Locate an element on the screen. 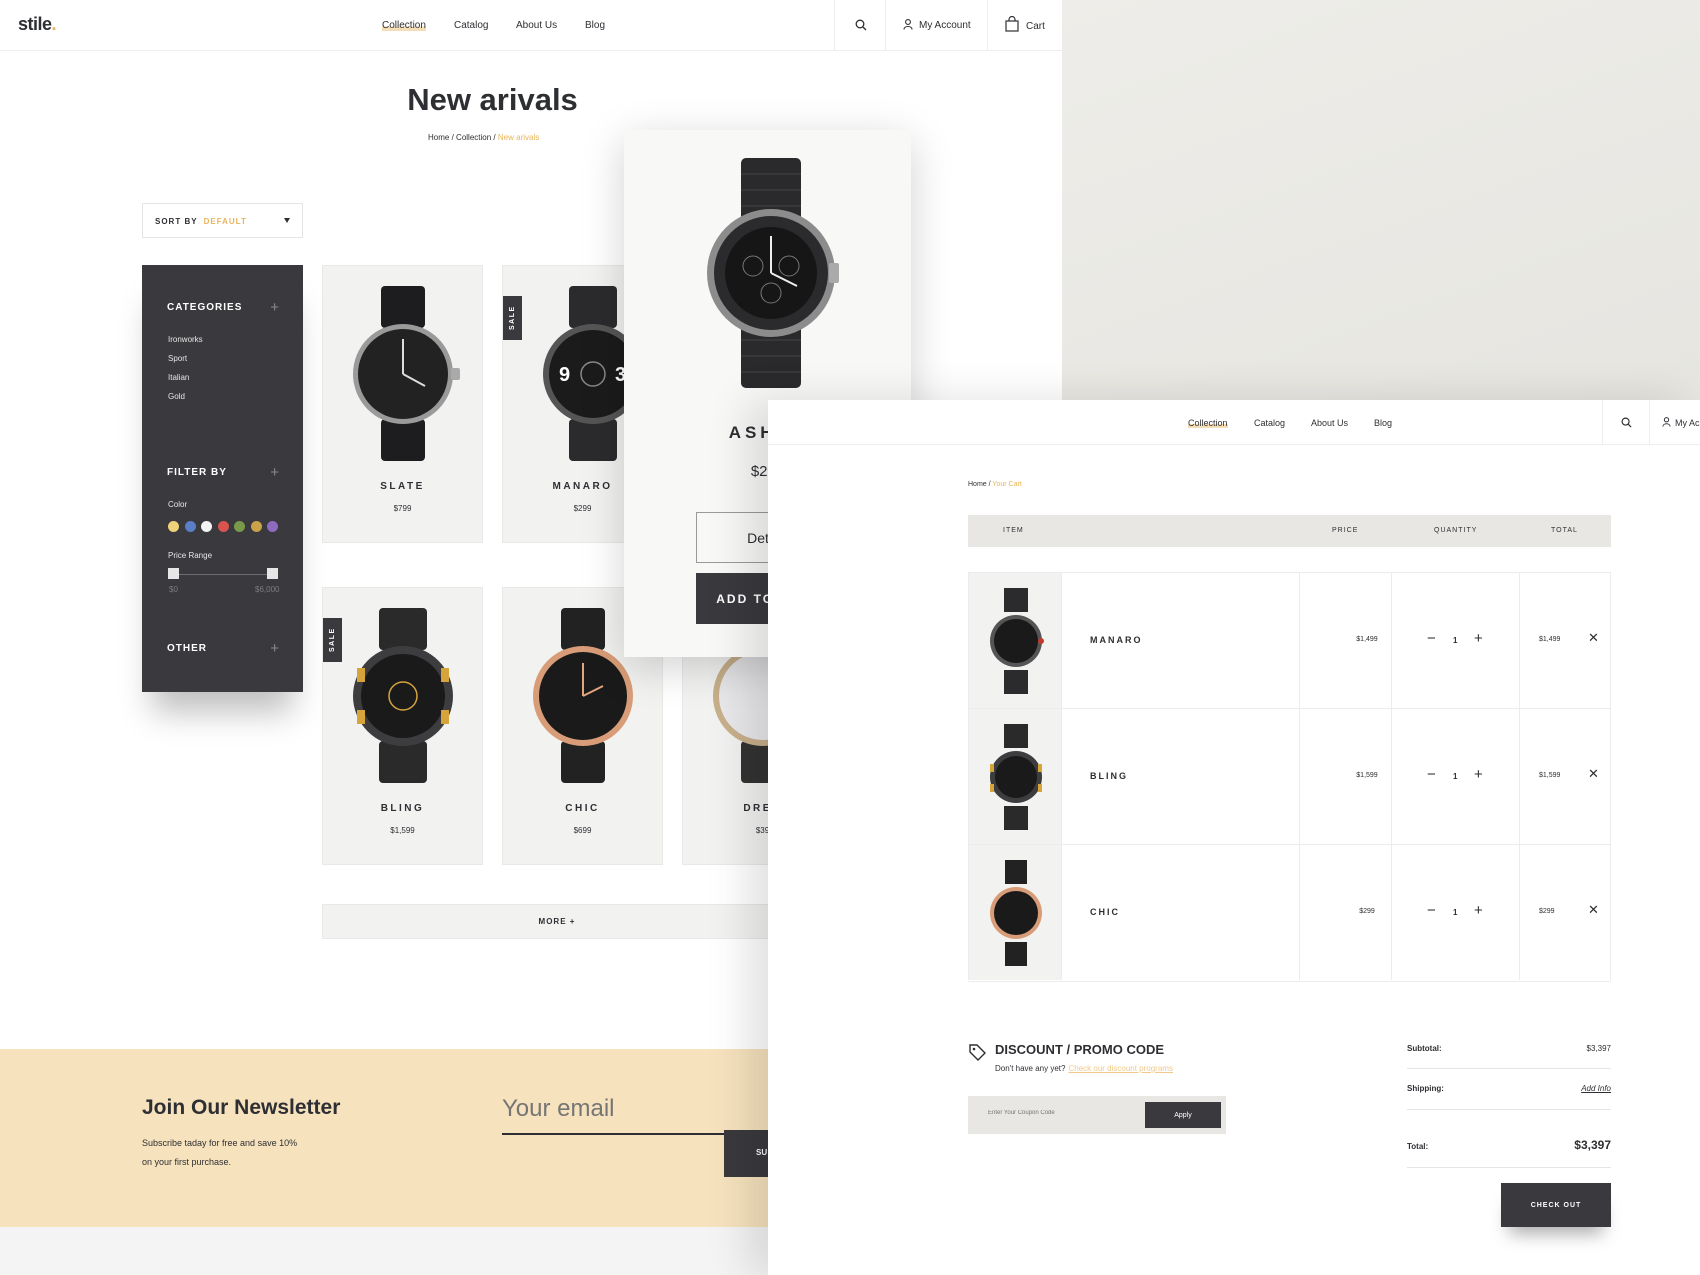  filter-title: FILTER BY is located at coordinates (197, 472).